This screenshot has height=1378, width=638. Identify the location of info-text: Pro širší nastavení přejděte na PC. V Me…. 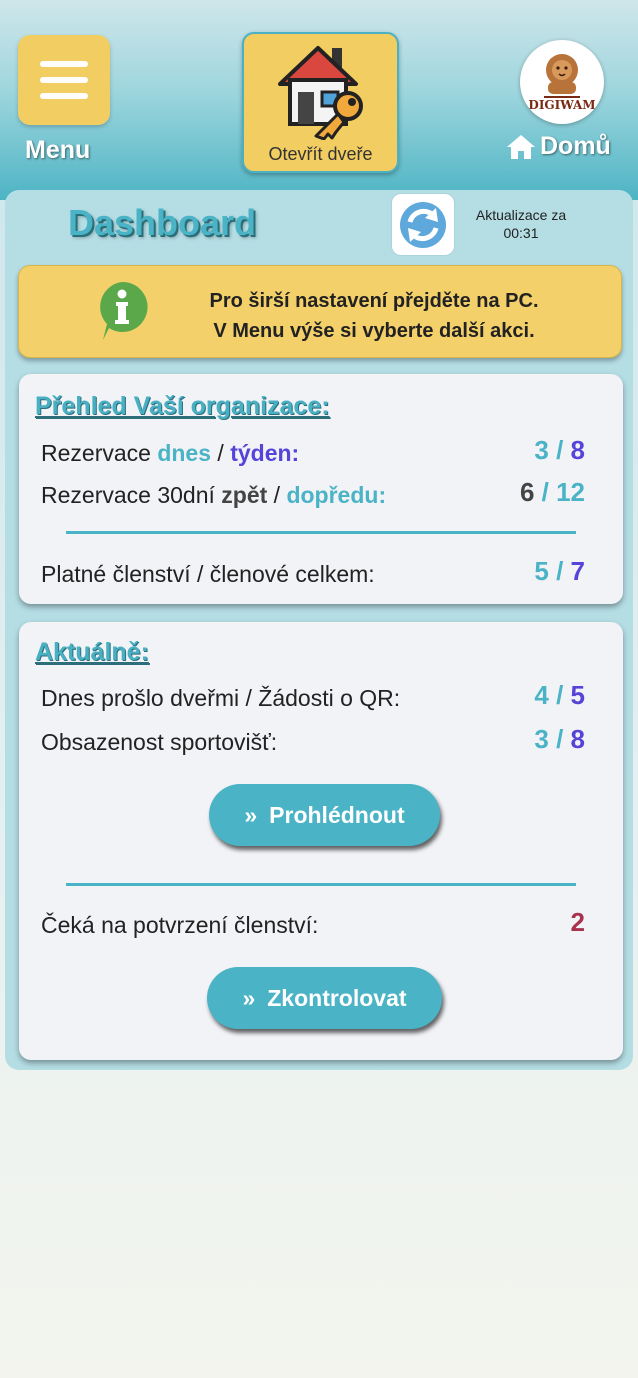
(374, 316).